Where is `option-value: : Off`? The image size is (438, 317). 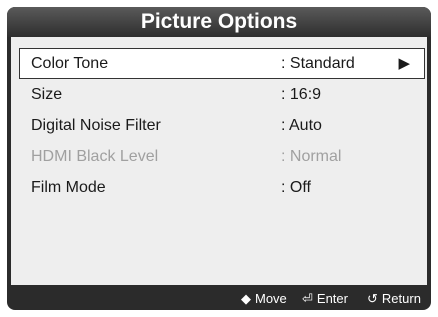
option-value: : Off is located at coordinates (296, 187).